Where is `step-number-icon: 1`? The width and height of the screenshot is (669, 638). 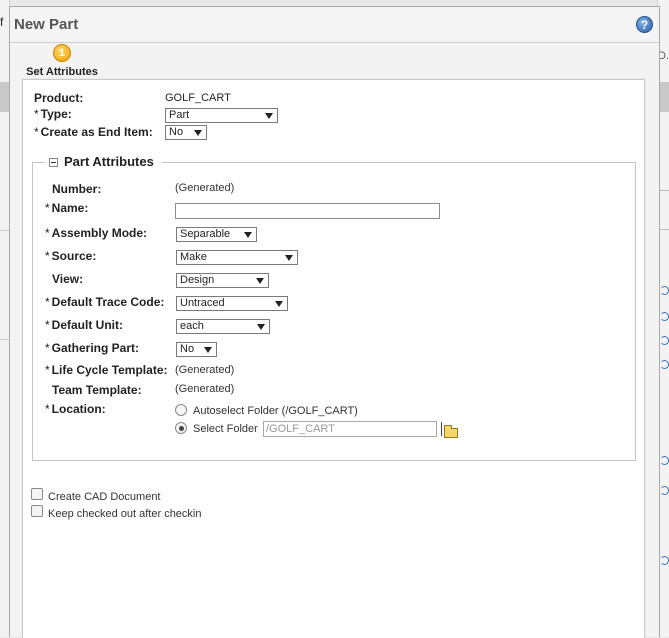 step-number-icon: 1 is located at coordinates (62, 53).